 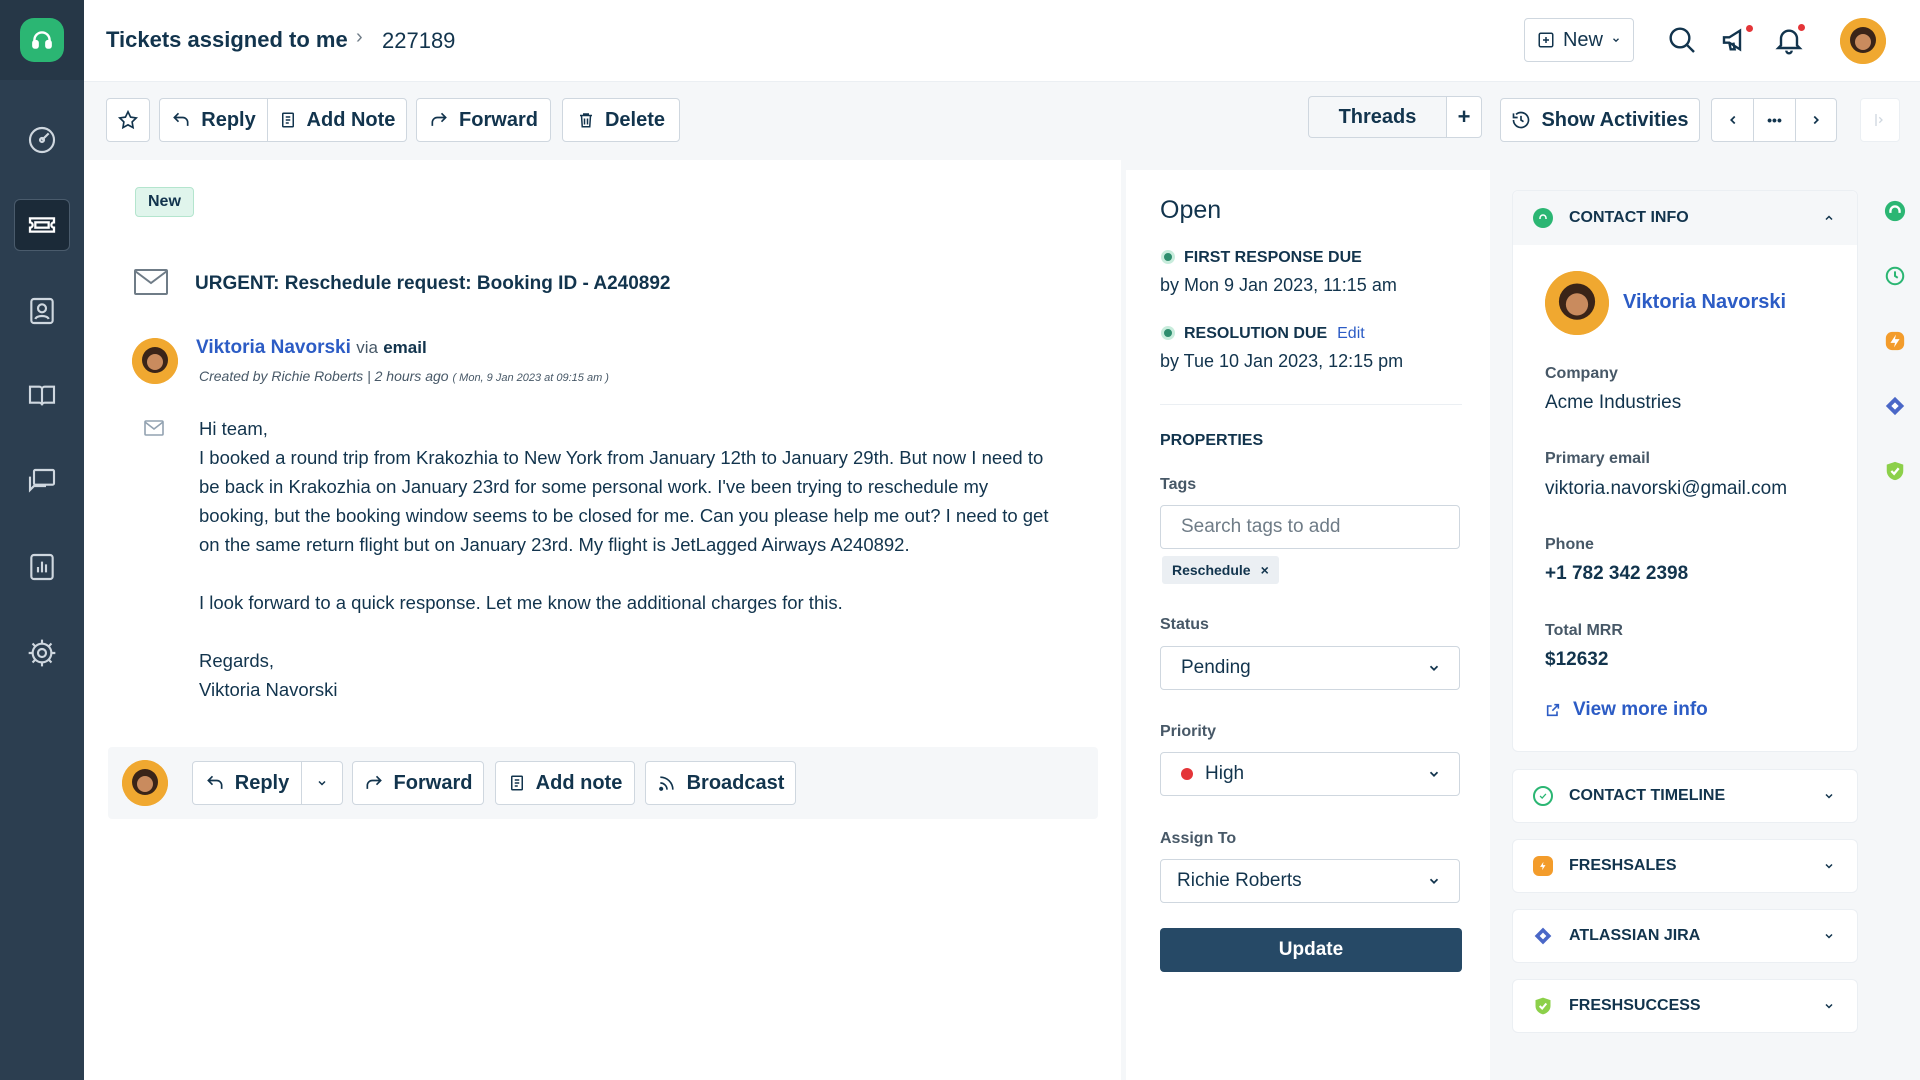 I want to click on reply-bar-forward-button: Forward, so click(x=418, y=783).